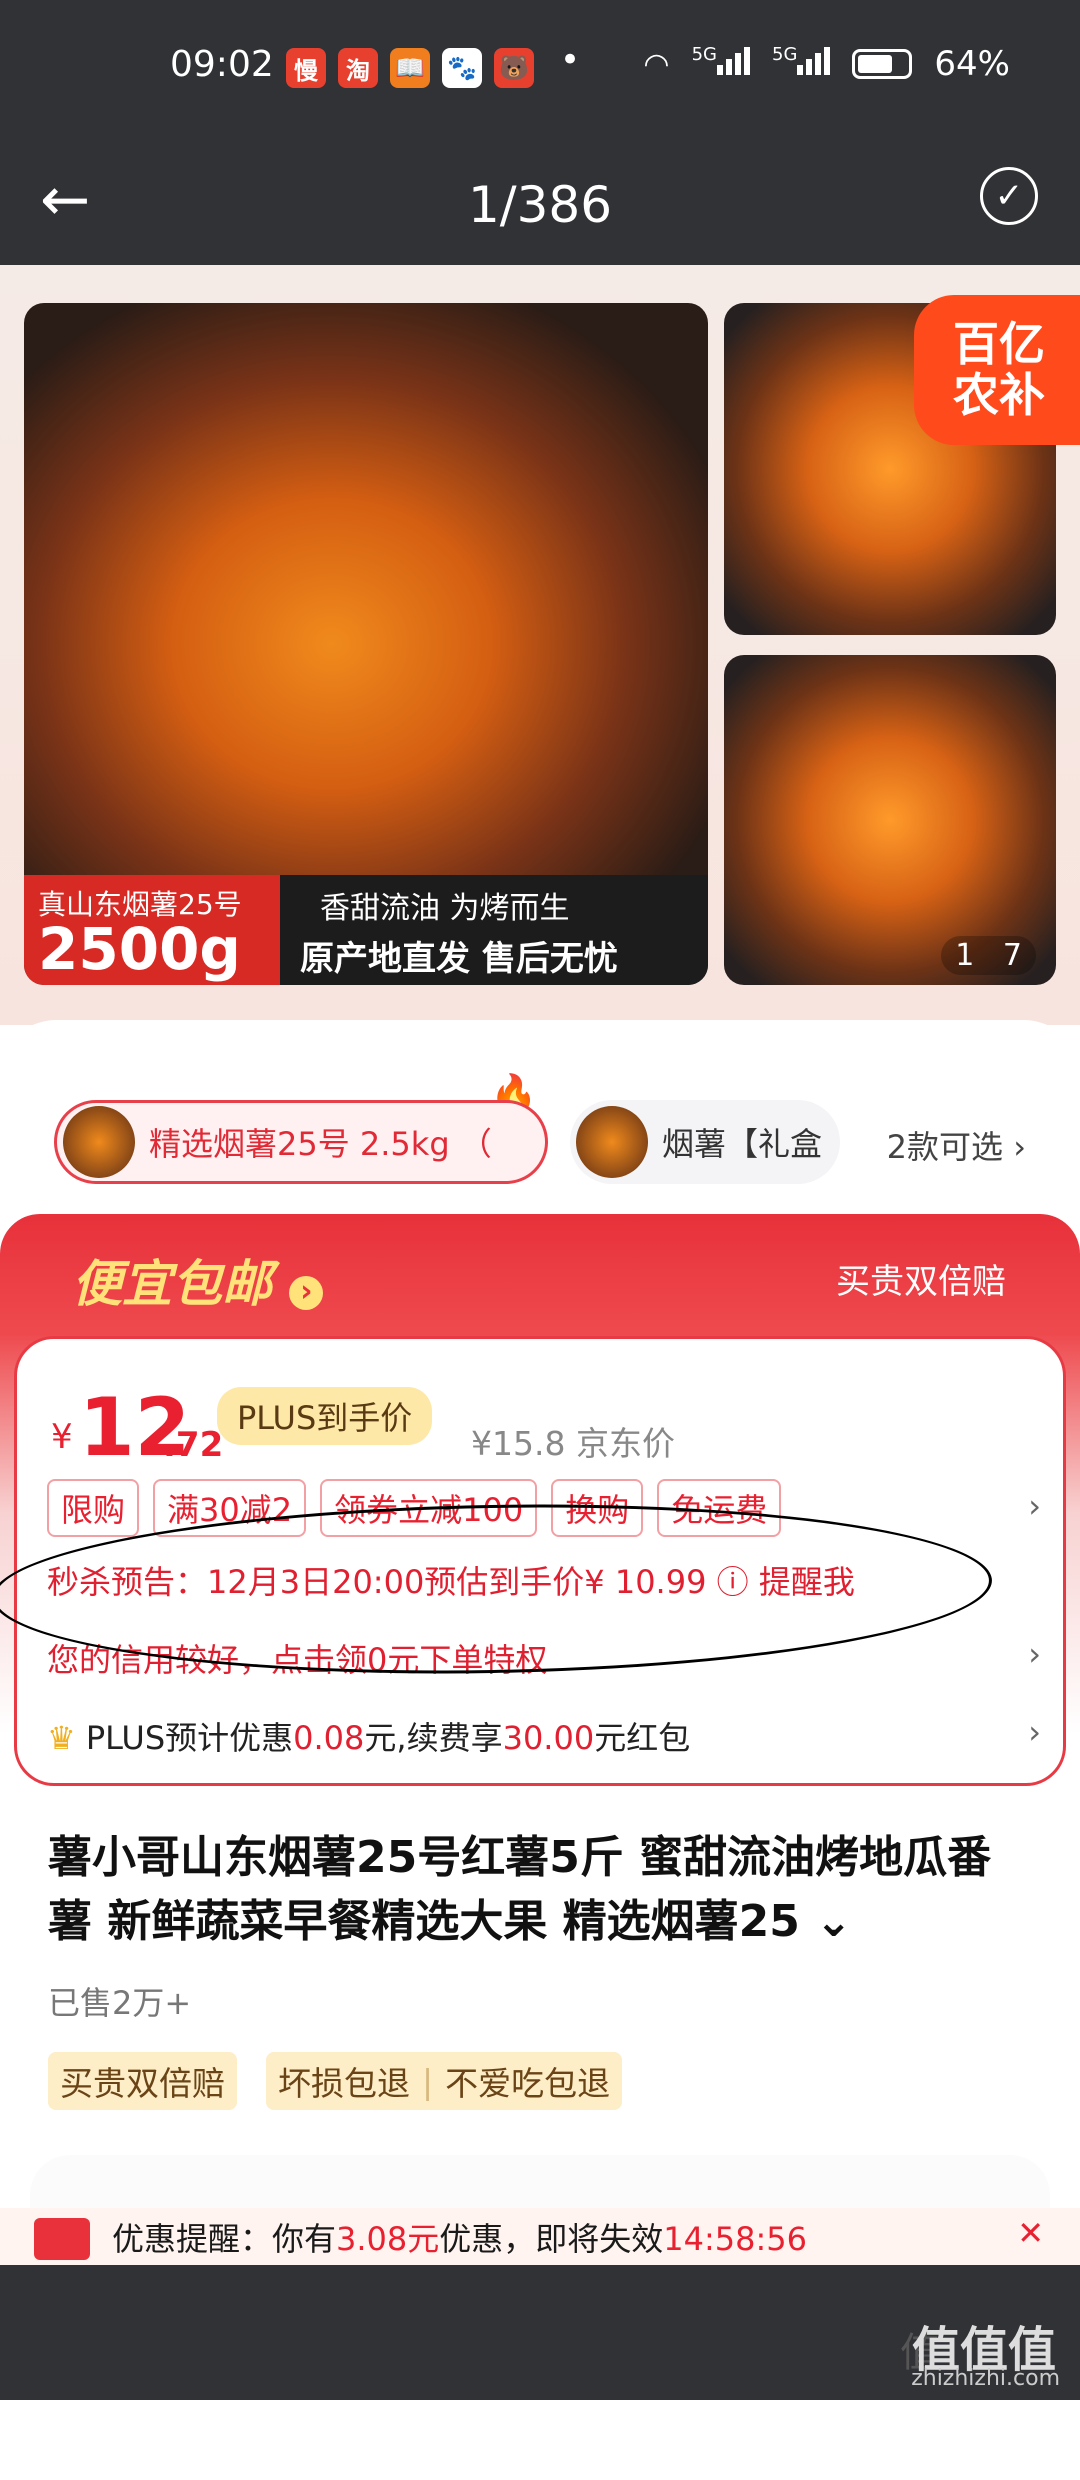  I want to click on status-bar: 09:02 慢 淘 📖 🐾 🐻 • ◠ 5G 5G 64%, so click(540, 72).